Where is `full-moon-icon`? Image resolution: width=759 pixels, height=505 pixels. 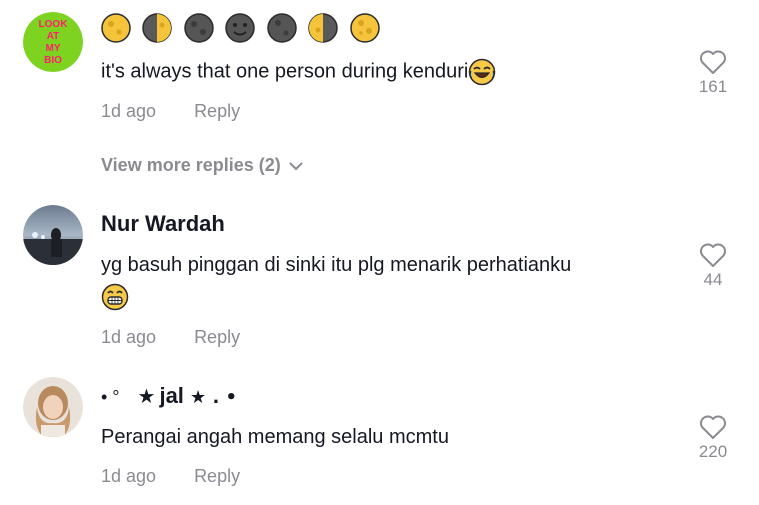
full-moon-icon is located at coordinates (364, 28).